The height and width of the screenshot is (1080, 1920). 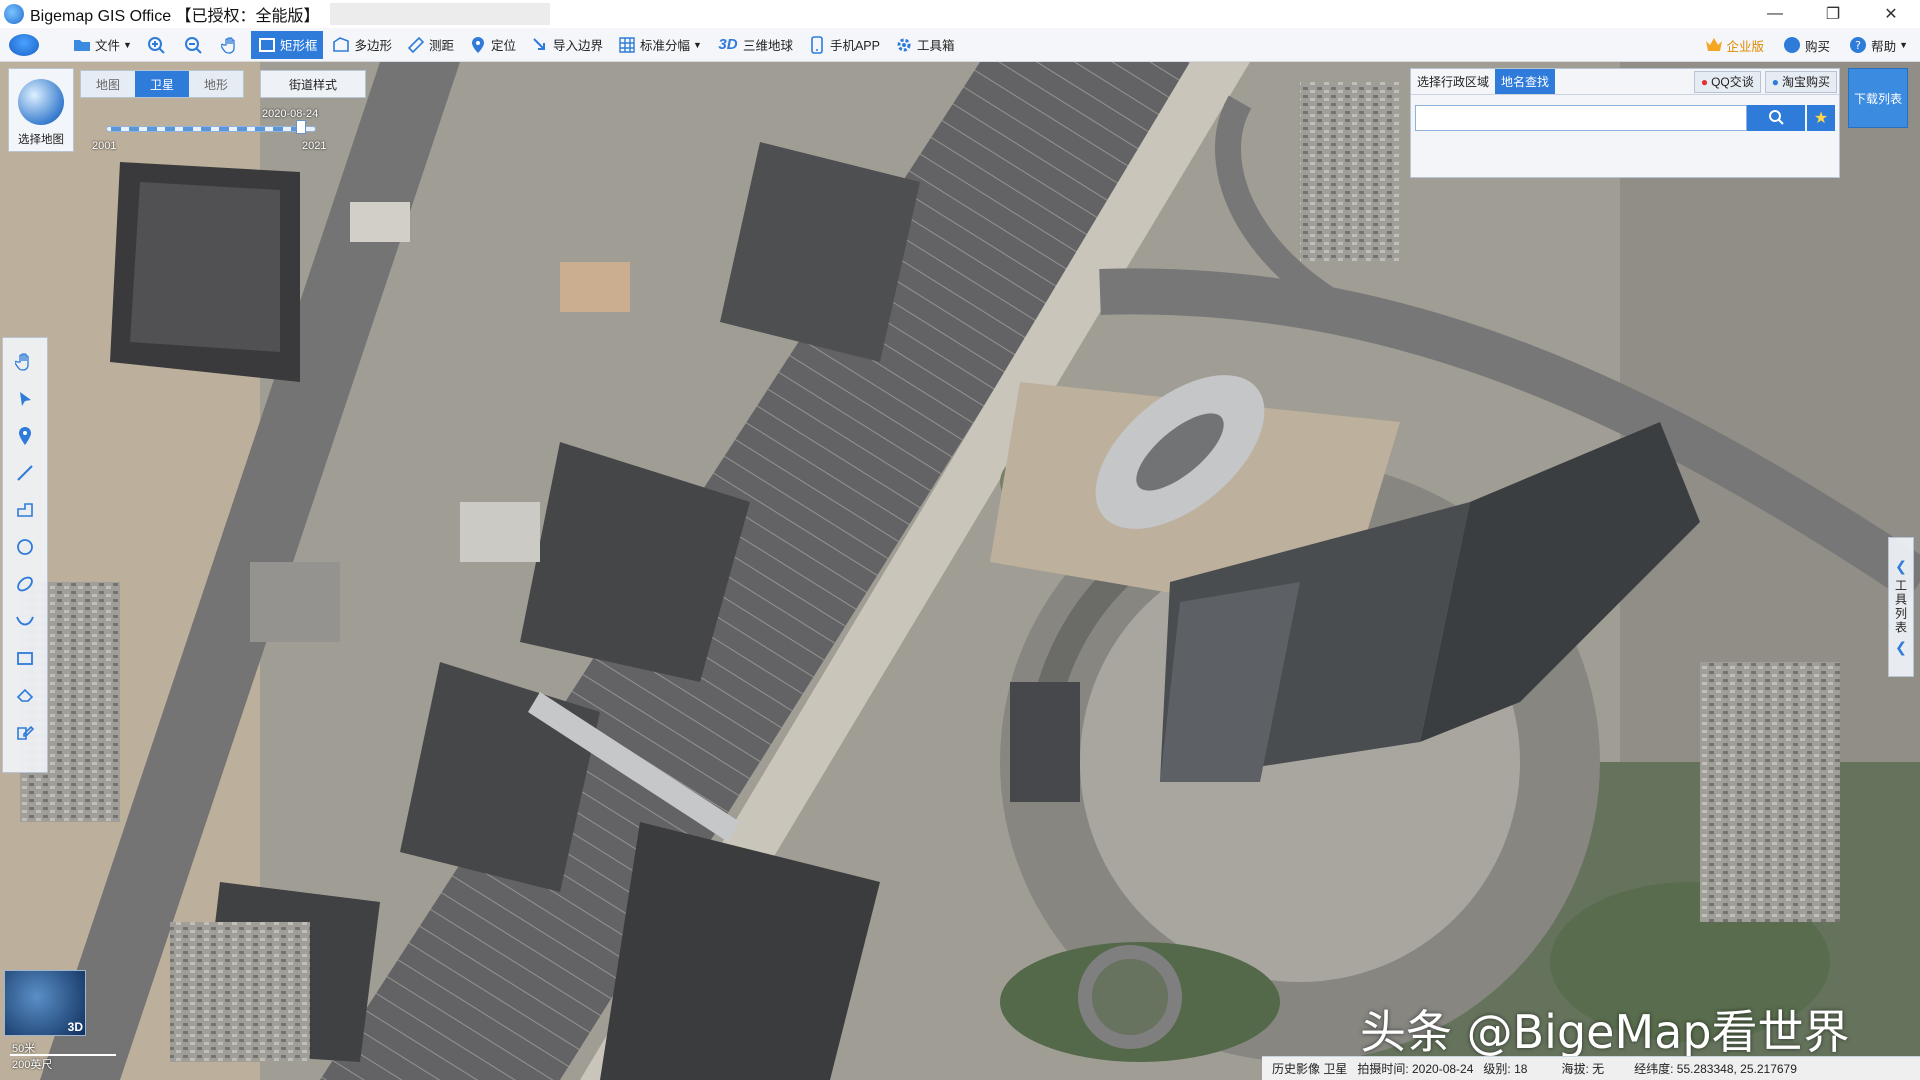 I want to click on drawing-tools-strip, so click(x=25, y=555).